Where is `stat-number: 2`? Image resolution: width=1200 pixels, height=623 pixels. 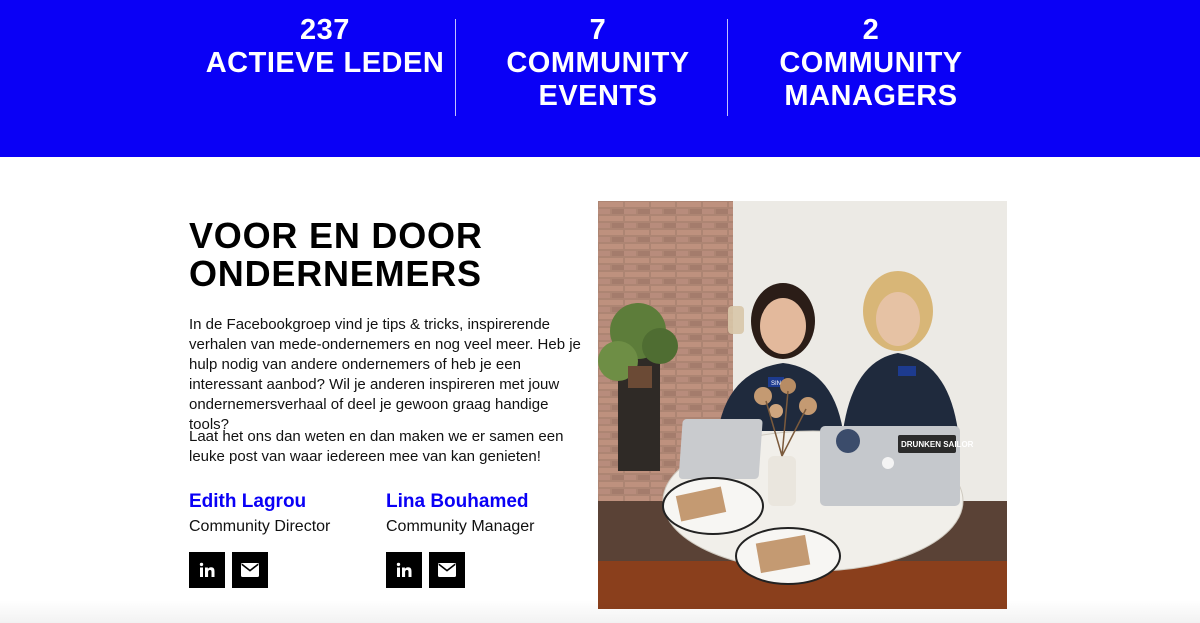 stat-number: 2 is located at coordinates (871, 30).